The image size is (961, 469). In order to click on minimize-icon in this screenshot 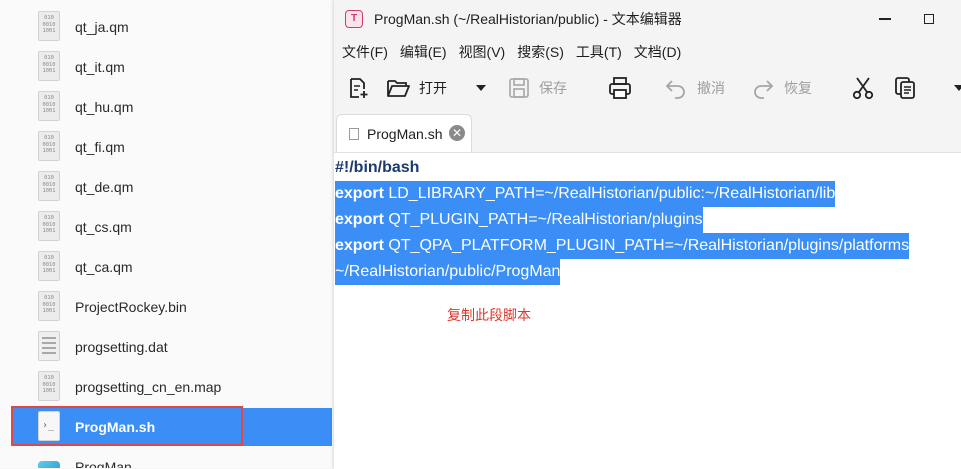, I will do `click(885, 19)`.